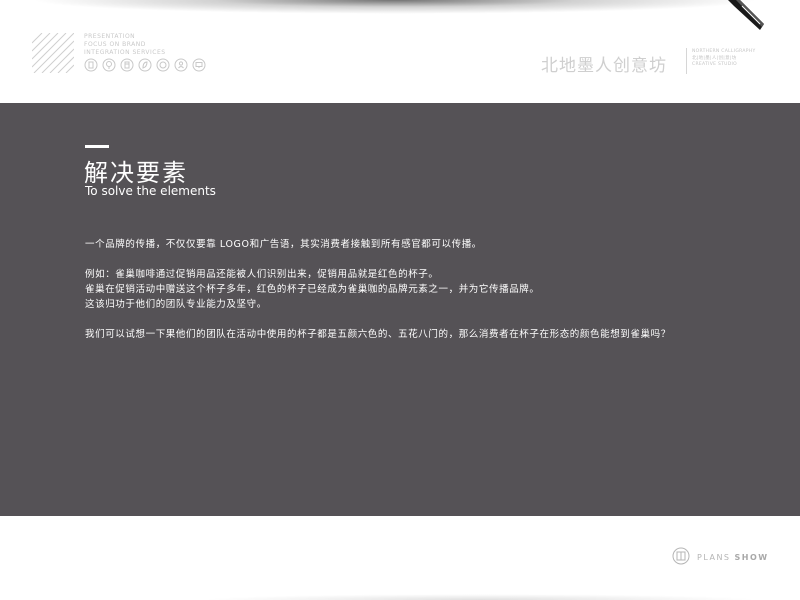 The image size is (800, 600). Describe the element at coordinates (53, 53) in the screenshot. I see `stripes-logo` at that location.